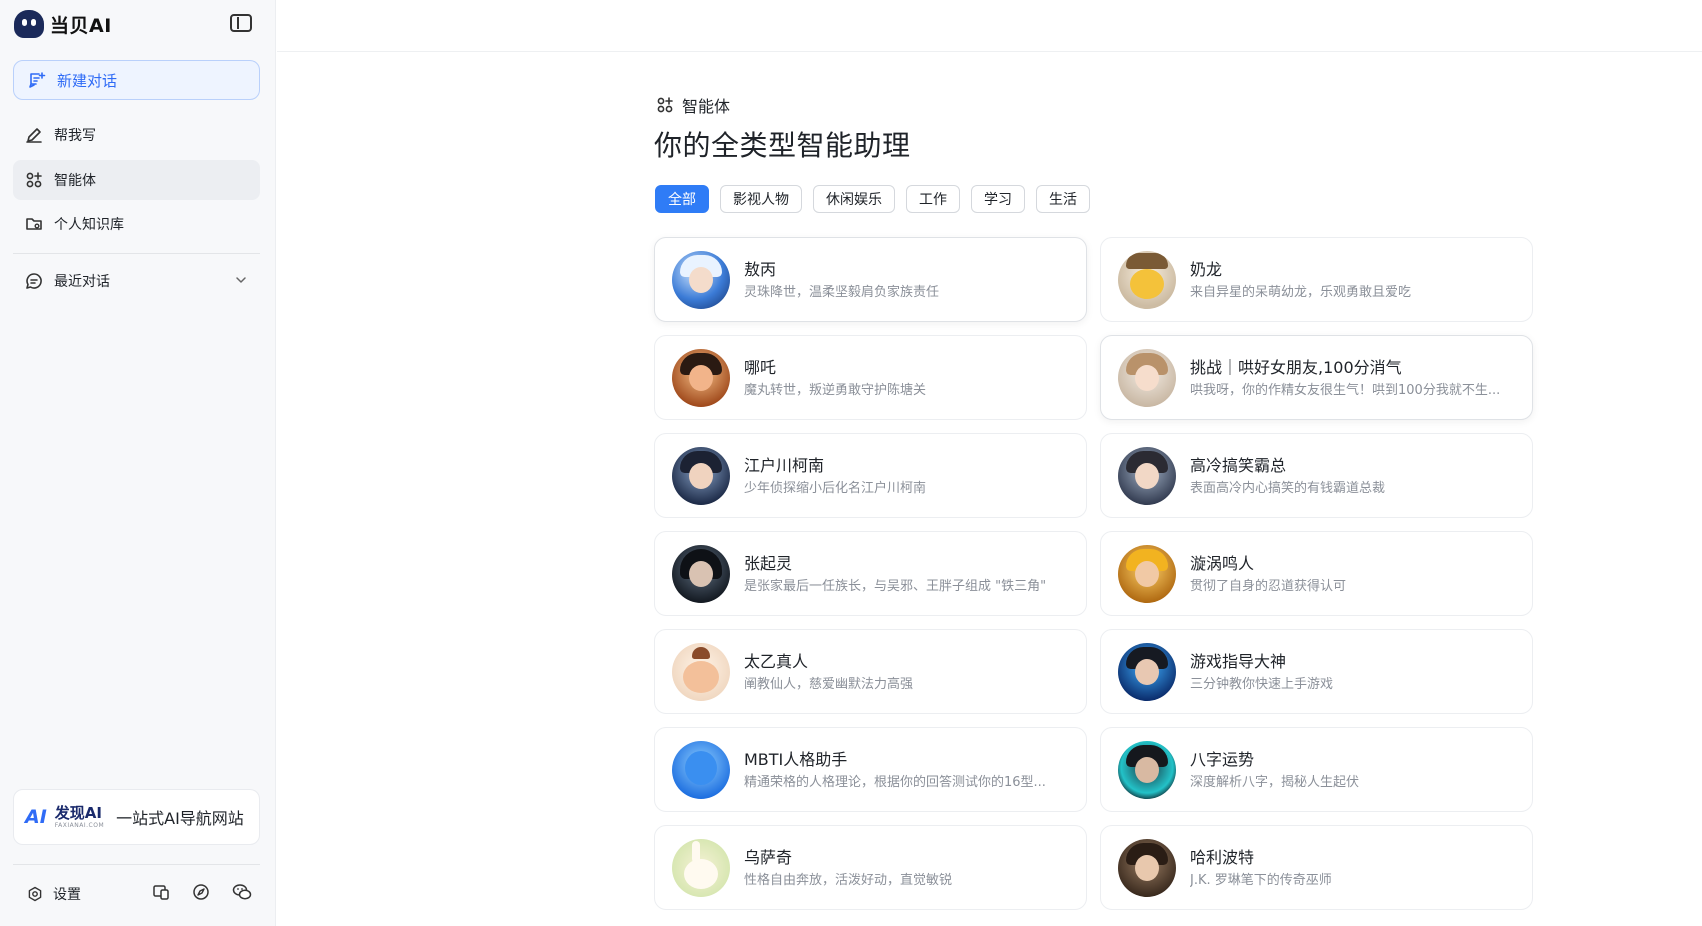 The image size is (1702, 926). What do you see at coordinates (81, 25) in the screenshot?
I see `brand-name: 当贝AI` at bounding box center [81, 25].